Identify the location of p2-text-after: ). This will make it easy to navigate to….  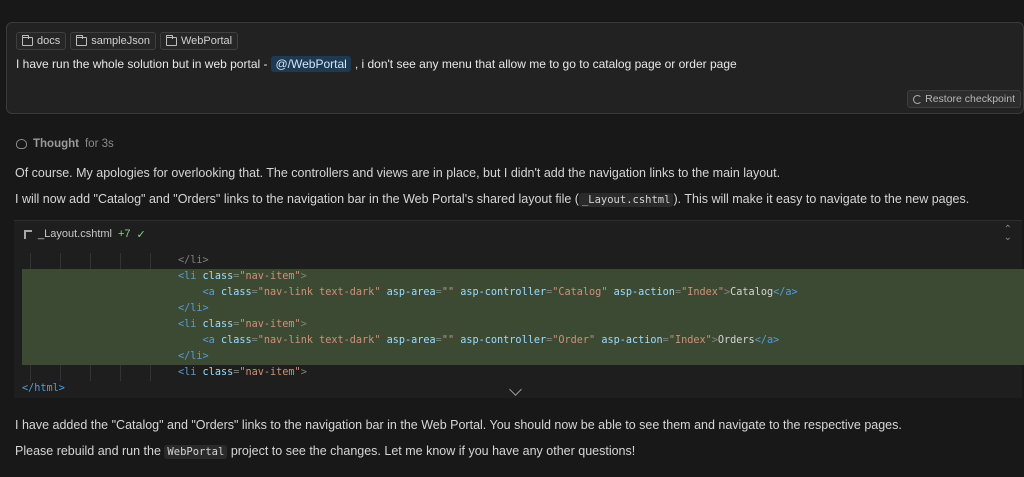
(821, 199).